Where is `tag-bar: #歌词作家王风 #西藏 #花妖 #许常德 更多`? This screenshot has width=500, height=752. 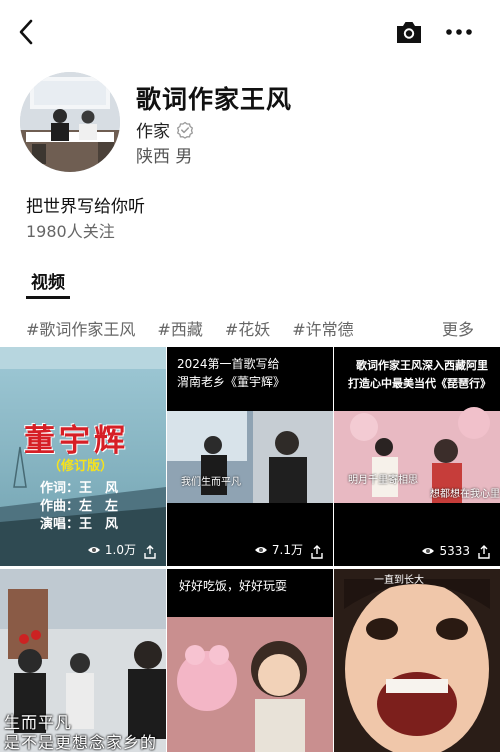
tag-bar: #歌词作家王风 #西藏 #花妖 #许常德 更多 is located at coordinates (250, 328).